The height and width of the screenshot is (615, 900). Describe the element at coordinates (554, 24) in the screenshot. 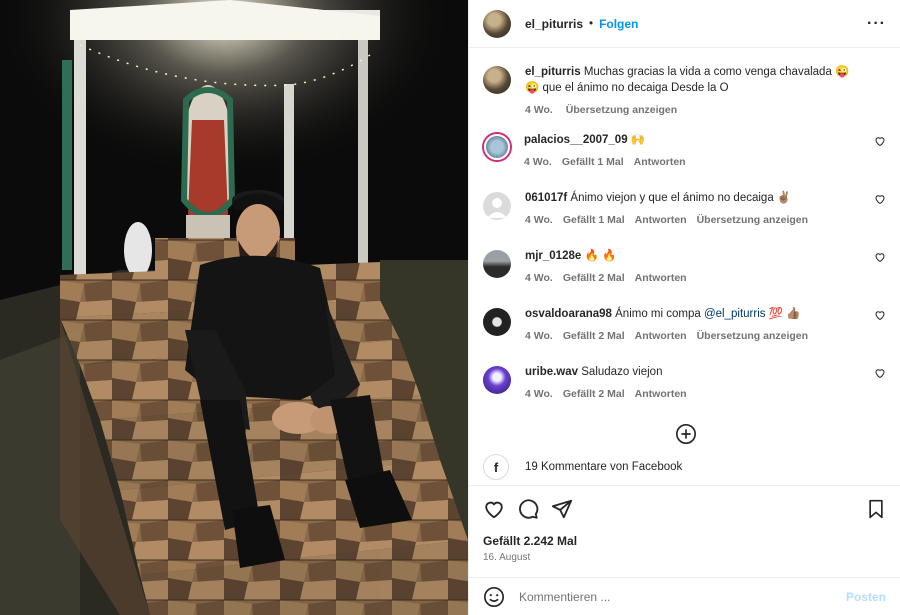

I see `author-username: el_piturris` at that location.